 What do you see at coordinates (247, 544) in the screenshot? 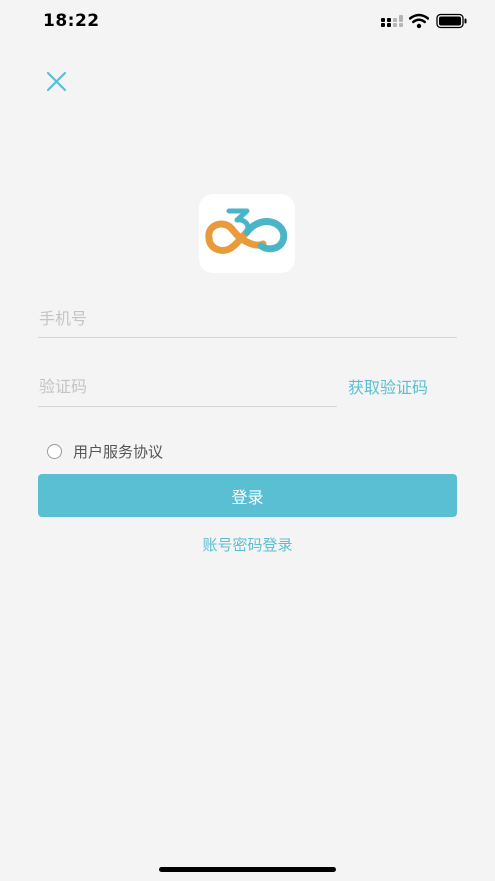
I see `password-login-link: 账号密码登录` at bounding box center [247, 544].